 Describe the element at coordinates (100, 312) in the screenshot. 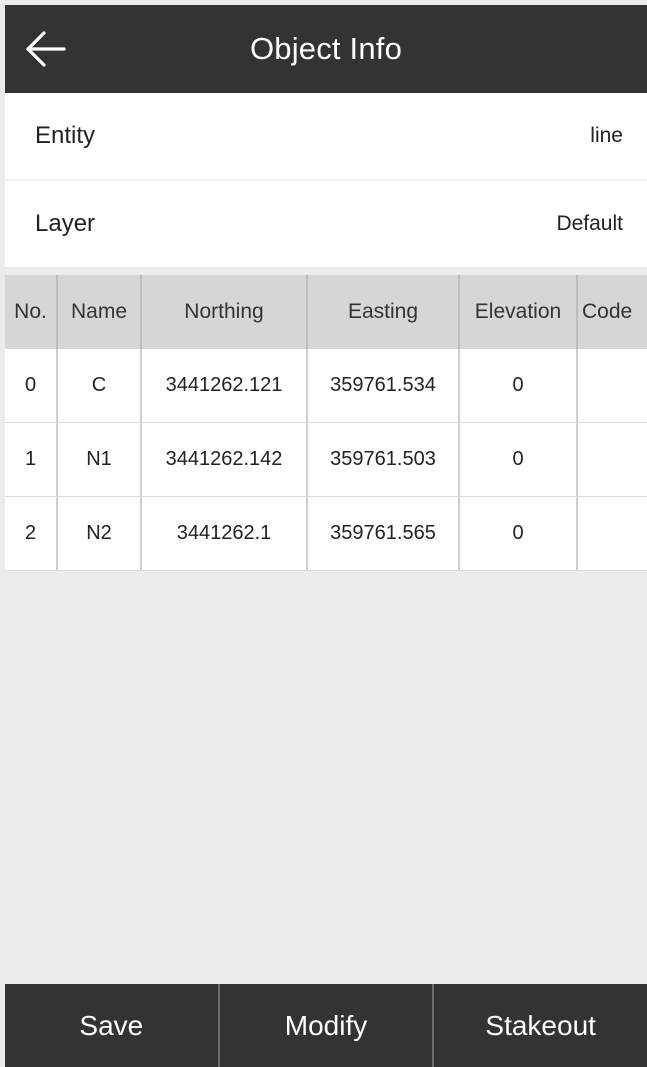

I see `column-header-name: Name` at that location.